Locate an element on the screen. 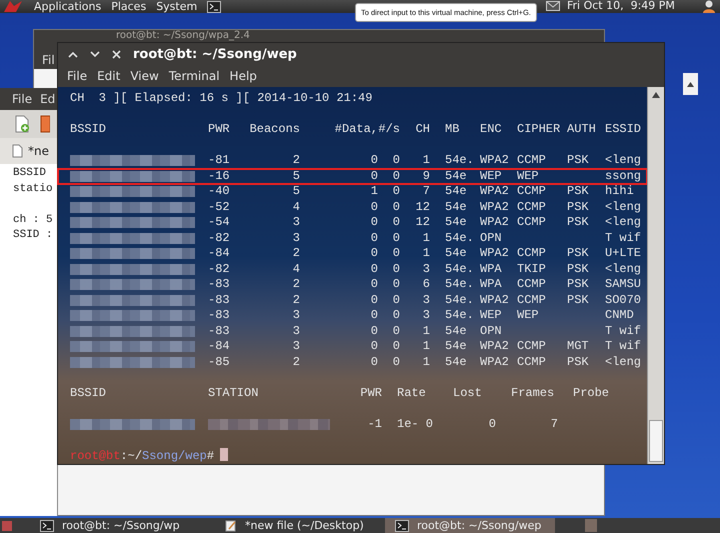 This screenshot has width=720, height=533. column-header: Lost is located at coordinates (467, 393).